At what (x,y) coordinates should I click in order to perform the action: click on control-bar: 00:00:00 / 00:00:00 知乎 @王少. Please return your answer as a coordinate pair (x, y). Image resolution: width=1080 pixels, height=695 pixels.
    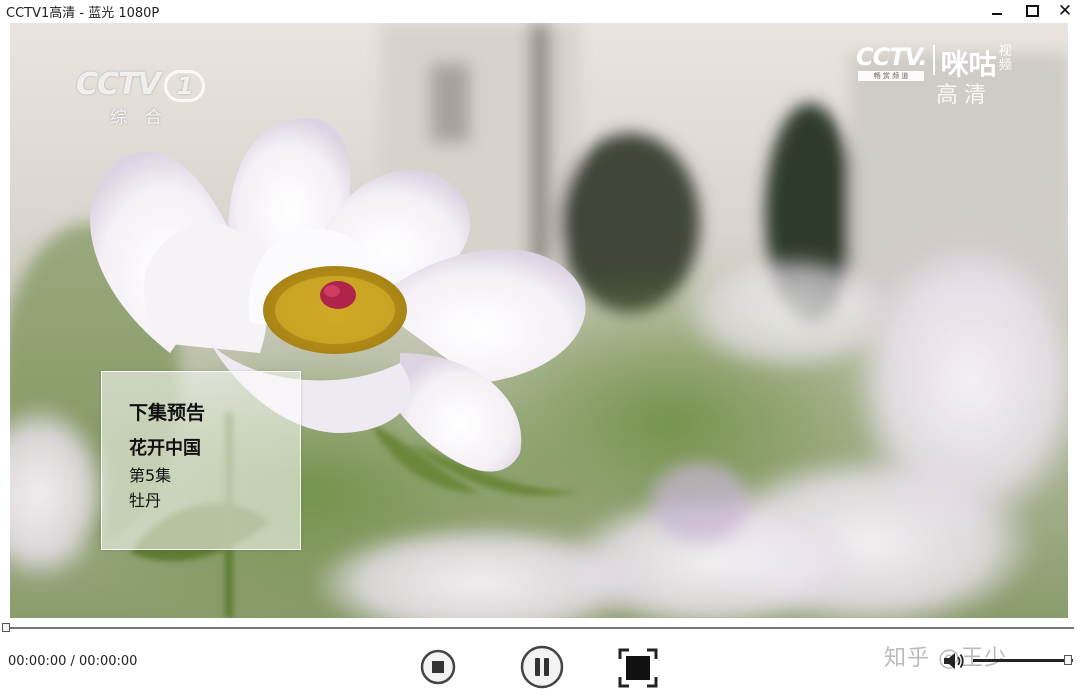
    Looking at the image, I should click on (540, 666).